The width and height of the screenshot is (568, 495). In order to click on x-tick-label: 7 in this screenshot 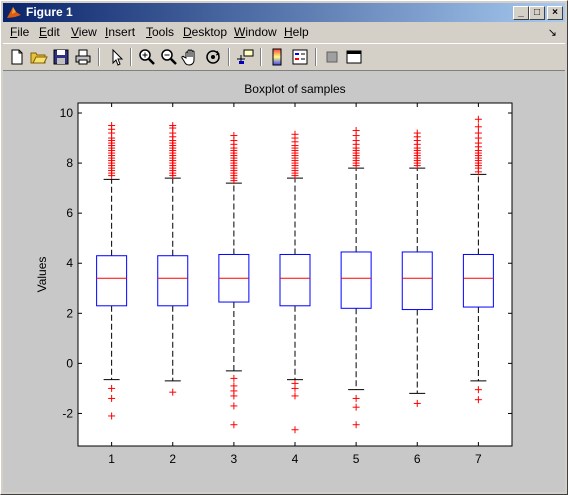, I will do `click(478, 459)`.